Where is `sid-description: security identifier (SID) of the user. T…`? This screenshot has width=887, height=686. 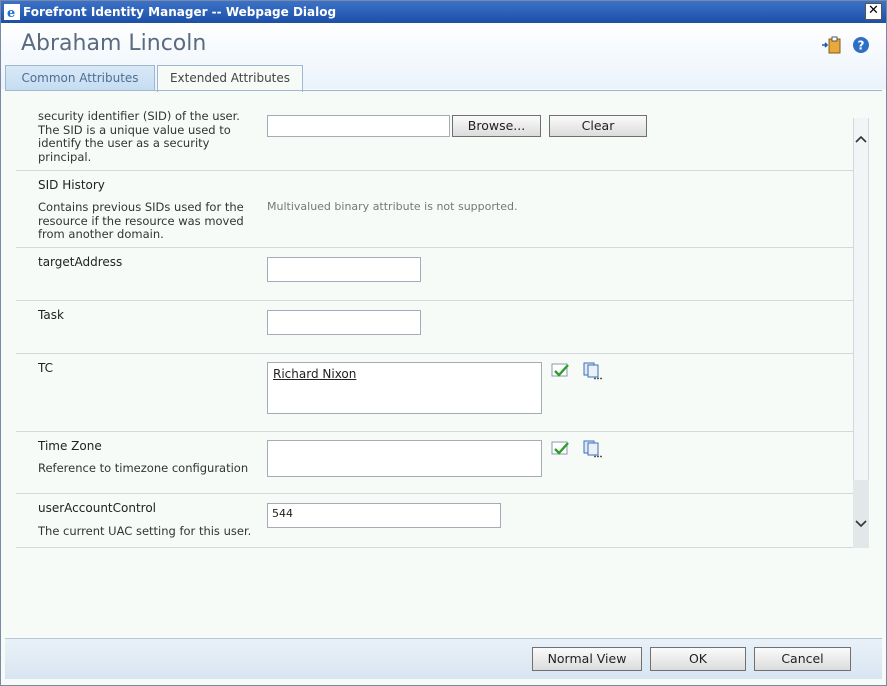
sid-description: security identifier (SID) of the user. T… is located at coordinates (145, 136).